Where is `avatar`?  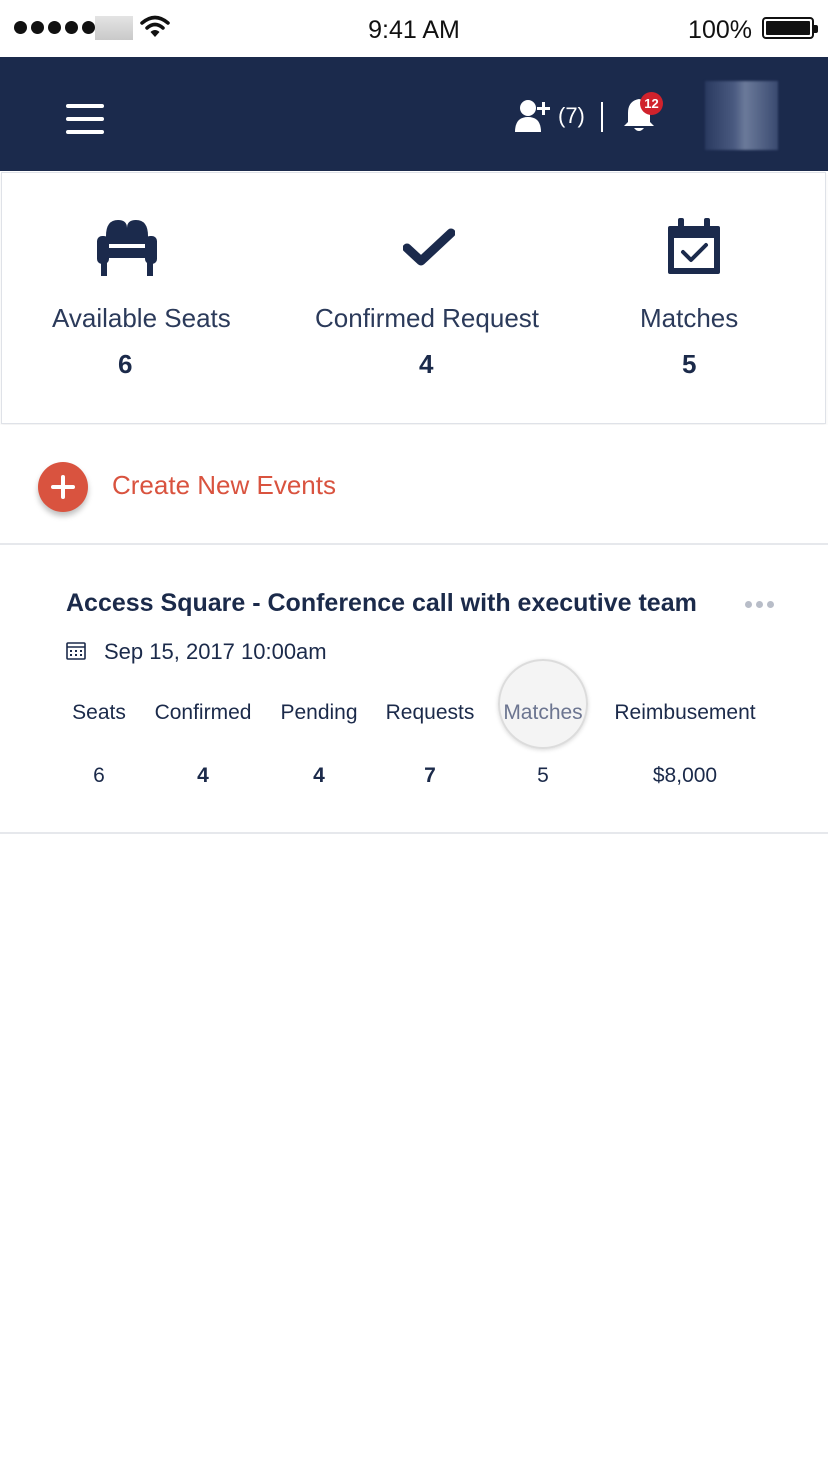 avatar is located at coordinates (741, 115).